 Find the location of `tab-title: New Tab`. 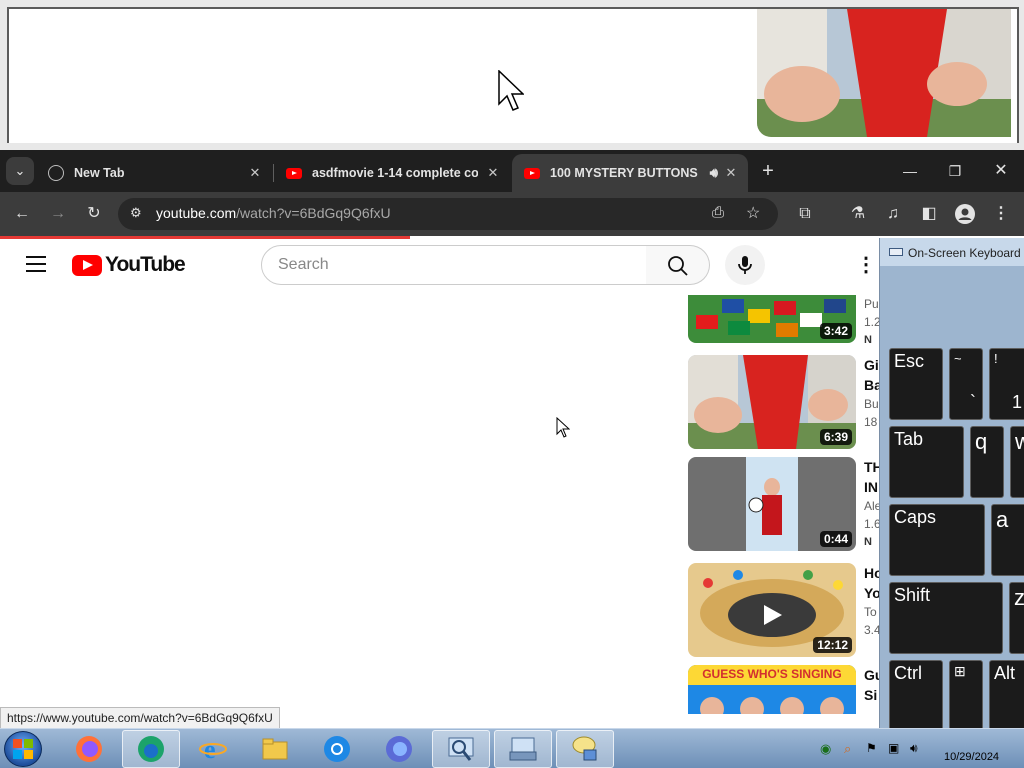

tab-title: New Tab is located at coordinates (99, 173).